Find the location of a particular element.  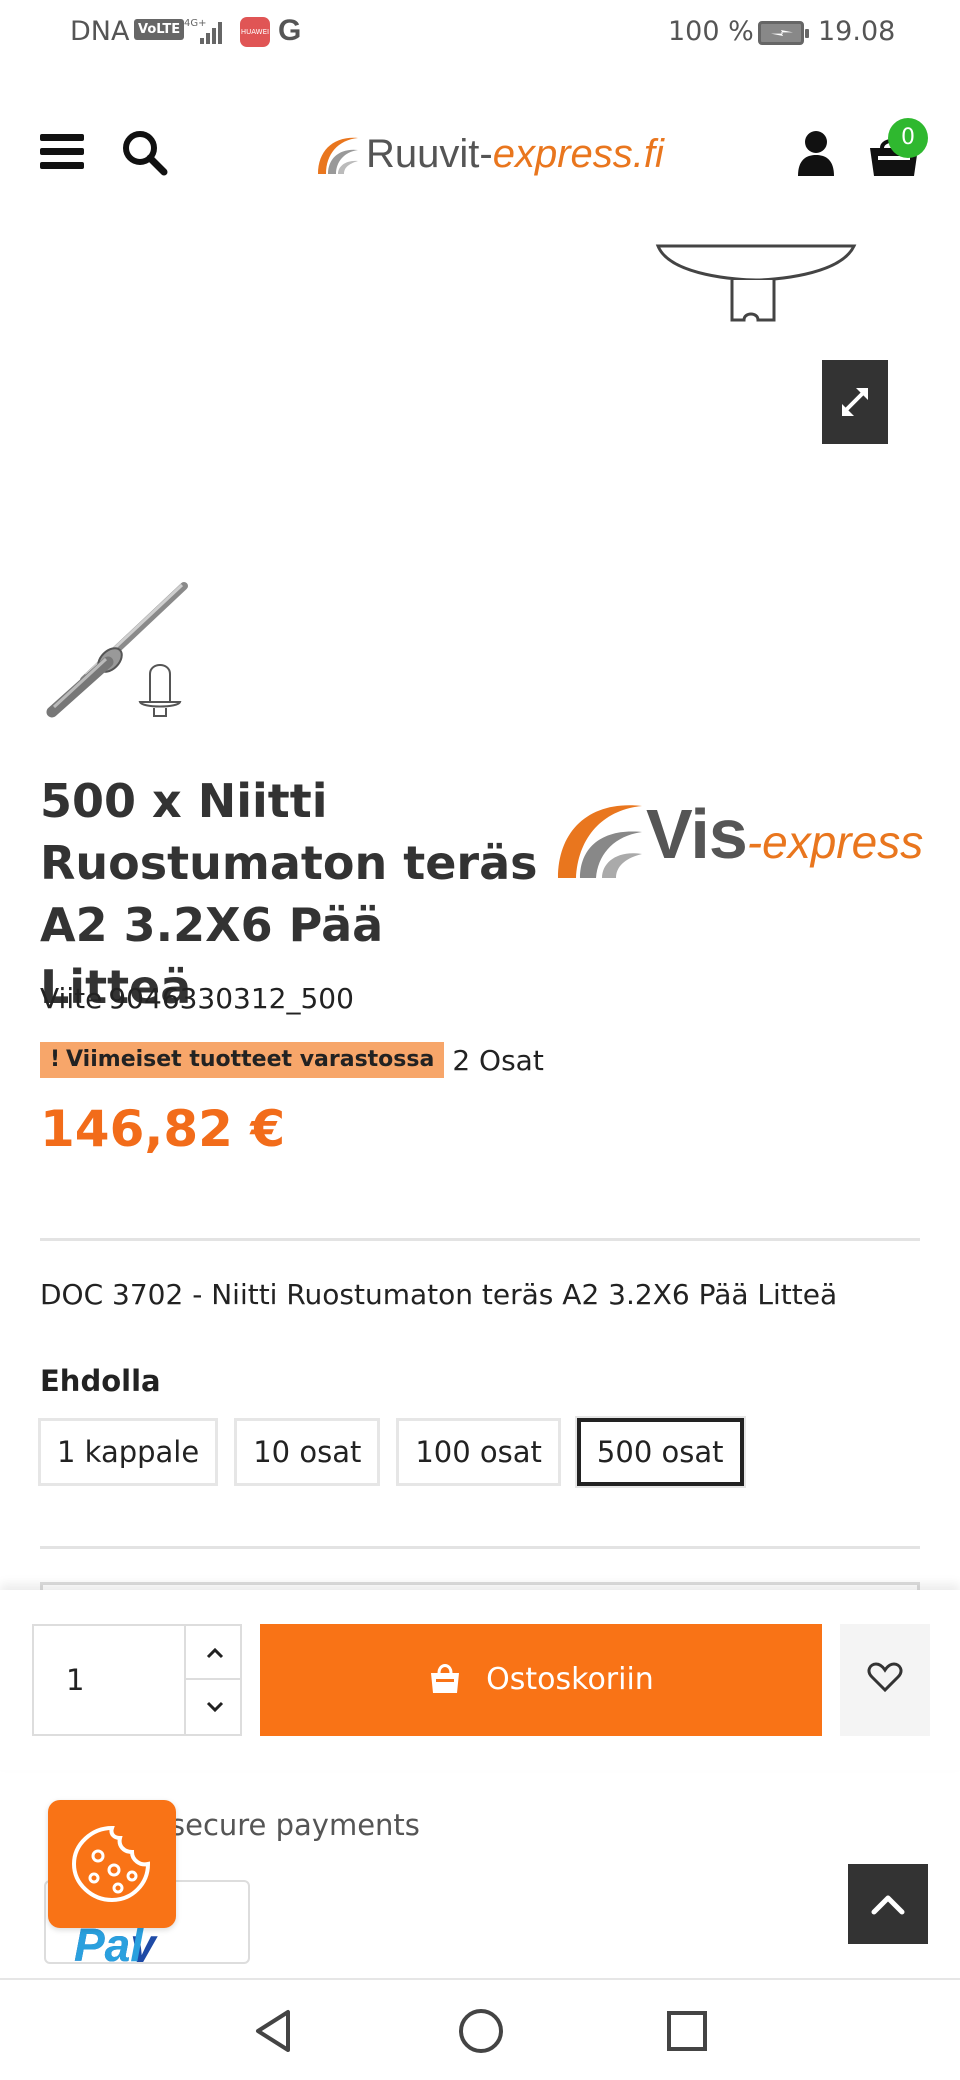

wishlist-button is located at coordinates (885, 1680).